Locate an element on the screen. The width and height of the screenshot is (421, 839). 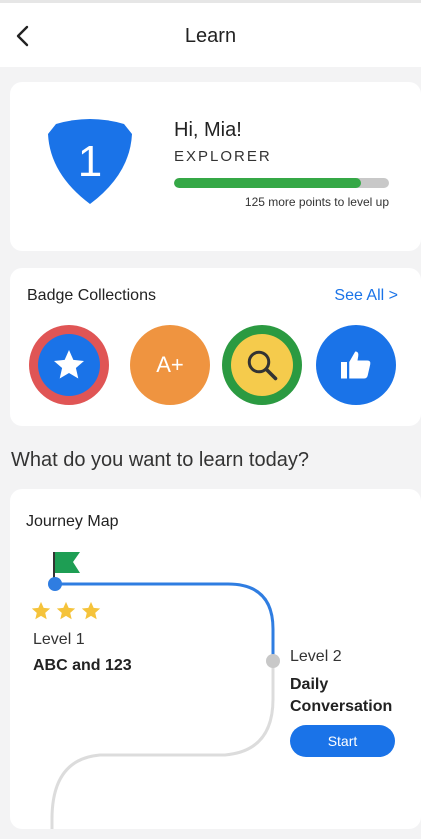
level1-stars is located at coordinates (66, 611).